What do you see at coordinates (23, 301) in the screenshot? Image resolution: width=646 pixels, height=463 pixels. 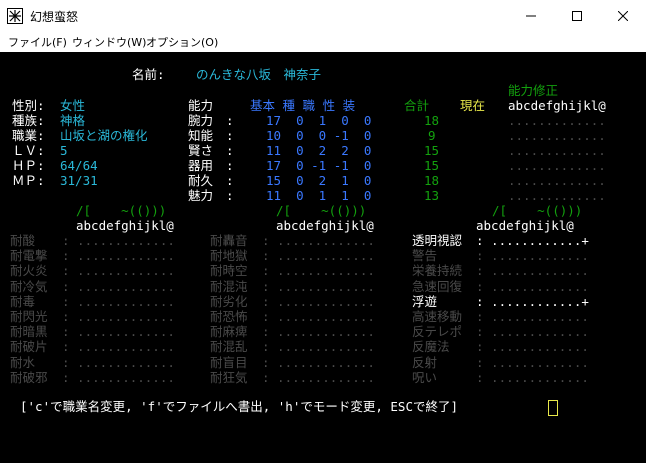 I see `resist-label: 耐毒` at bounding box center [23, 301].